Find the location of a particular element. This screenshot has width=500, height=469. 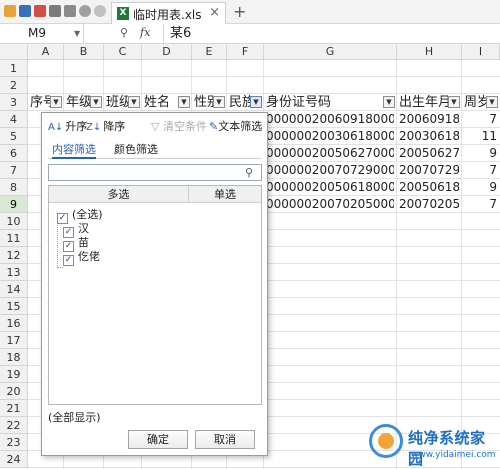

header-cell: 姓名 is located at coordinates (161, 102).